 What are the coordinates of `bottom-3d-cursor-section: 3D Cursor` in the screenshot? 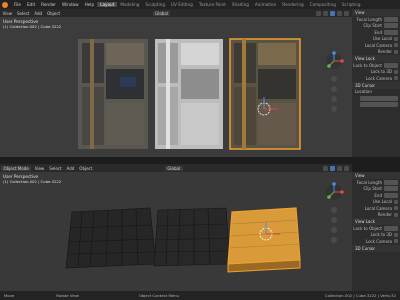 It's located at (376, 248).